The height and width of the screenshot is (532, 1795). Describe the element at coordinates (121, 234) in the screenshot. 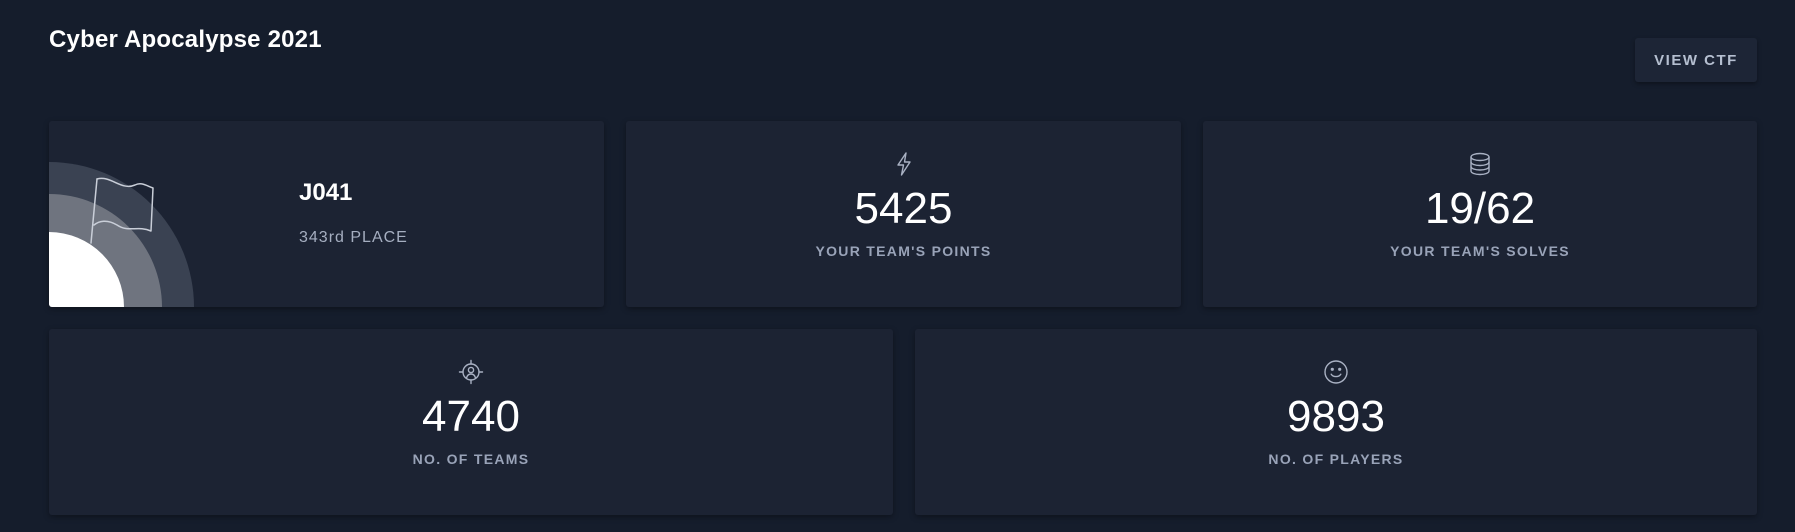

I see `rank-arcs-graphic` at that location.